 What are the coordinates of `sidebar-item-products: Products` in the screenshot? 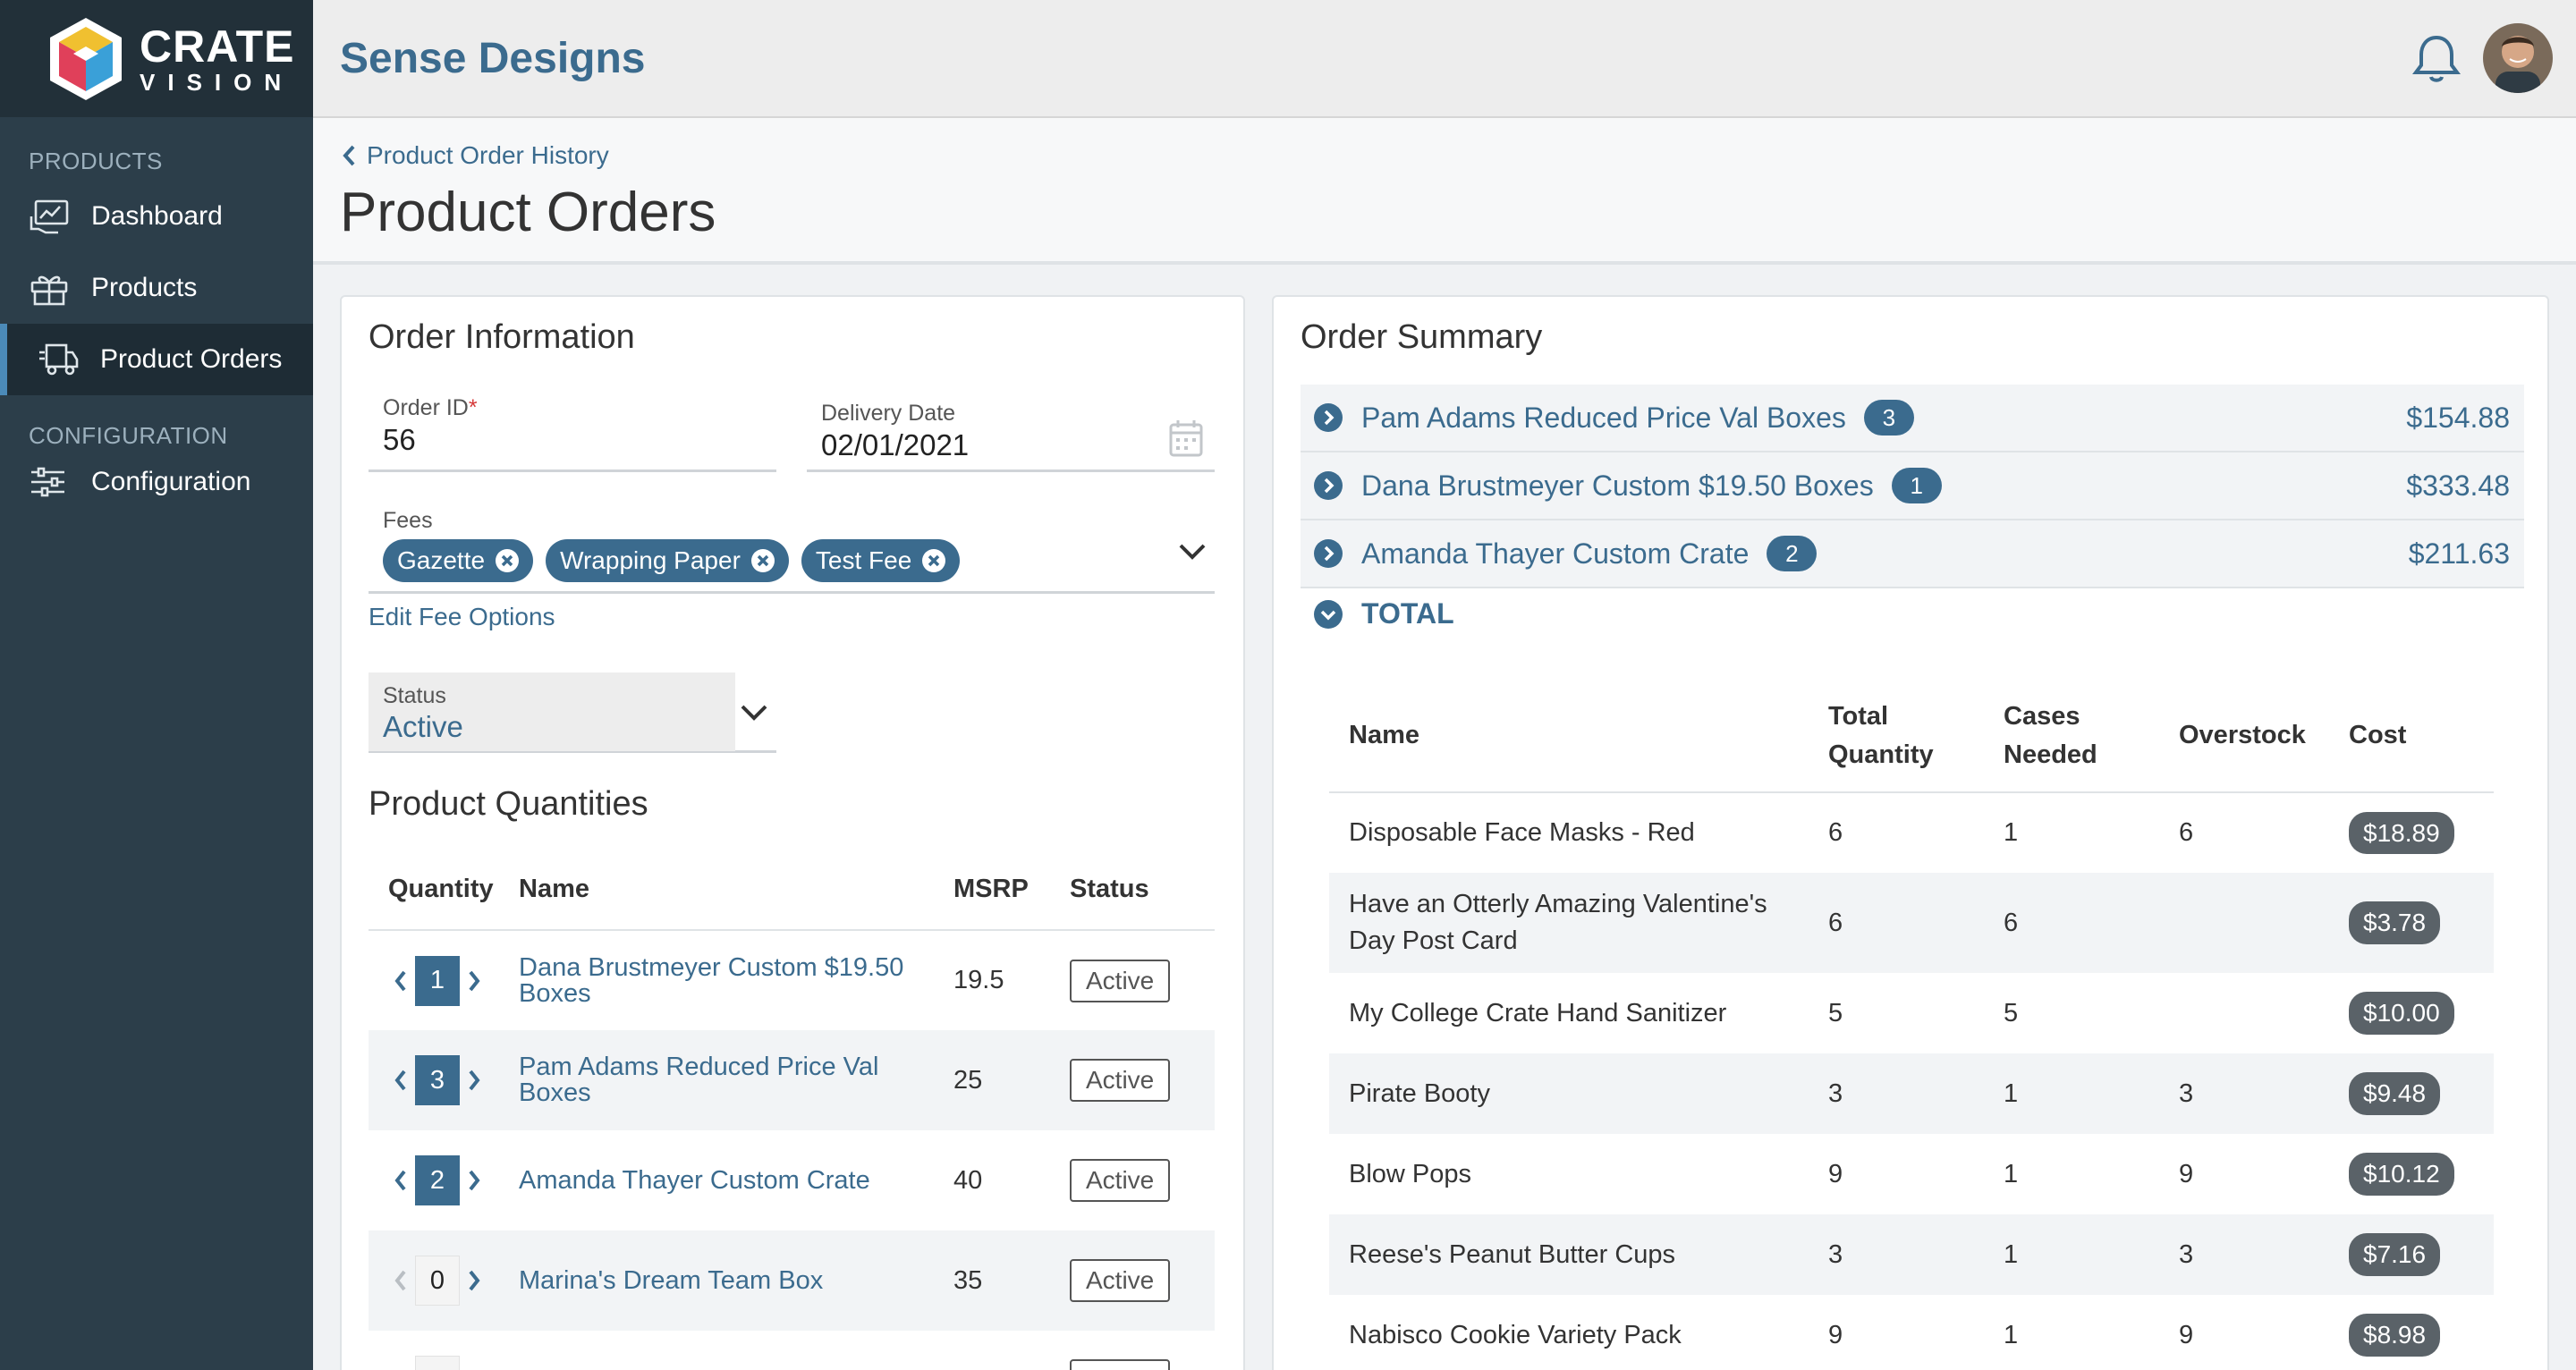 It's located at (156, 288).